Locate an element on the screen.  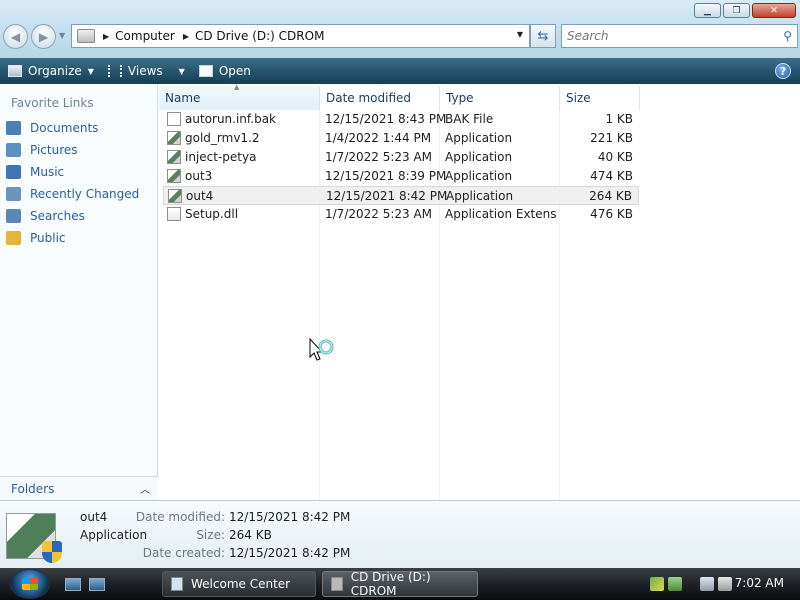
column-headers: Name ▲ Date modified Type Size is located at coordinates (479, 96).